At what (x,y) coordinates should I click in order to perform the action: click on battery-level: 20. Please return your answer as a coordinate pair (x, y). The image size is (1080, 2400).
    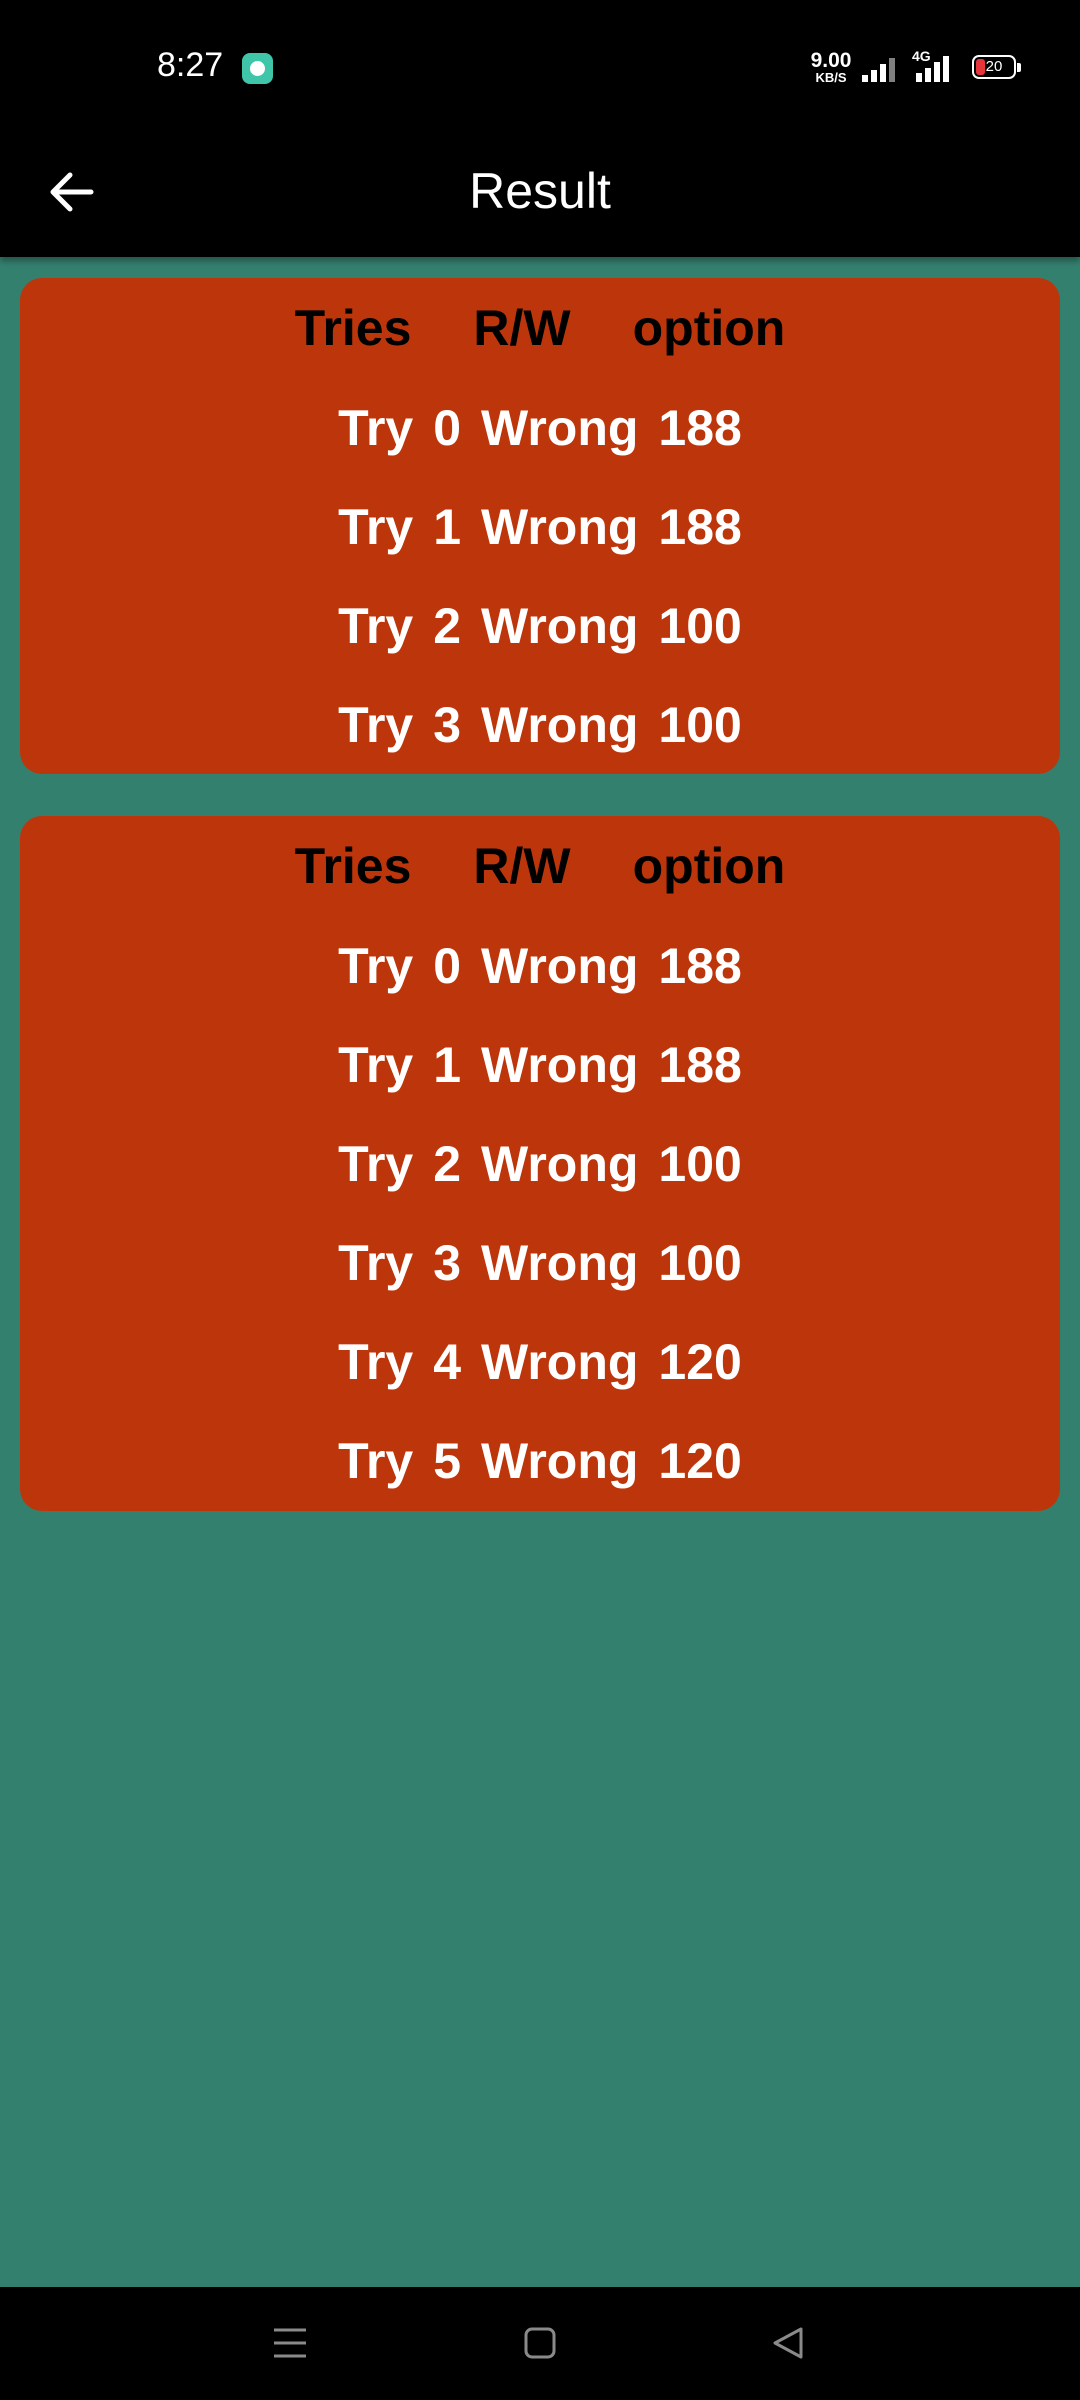
    Looking at the image, I should click on (994, 66).